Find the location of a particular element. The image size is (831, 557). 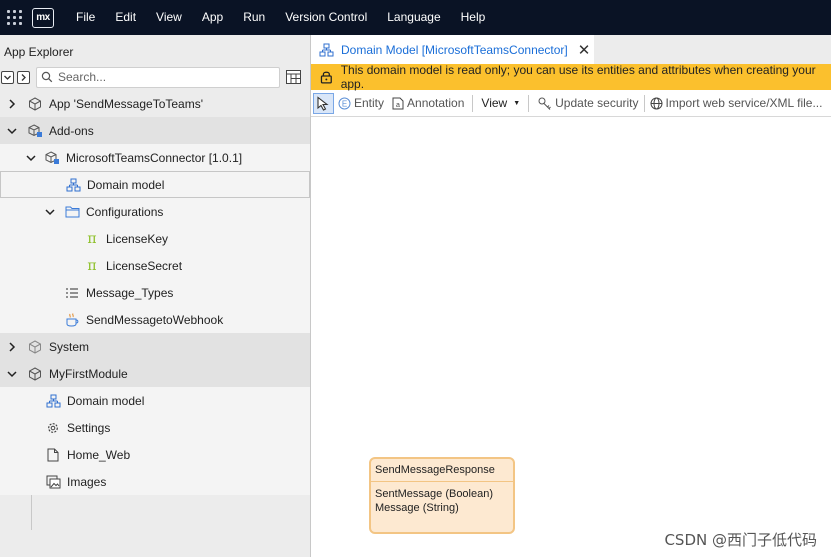

images-icon is located at coordinates (53, 482).